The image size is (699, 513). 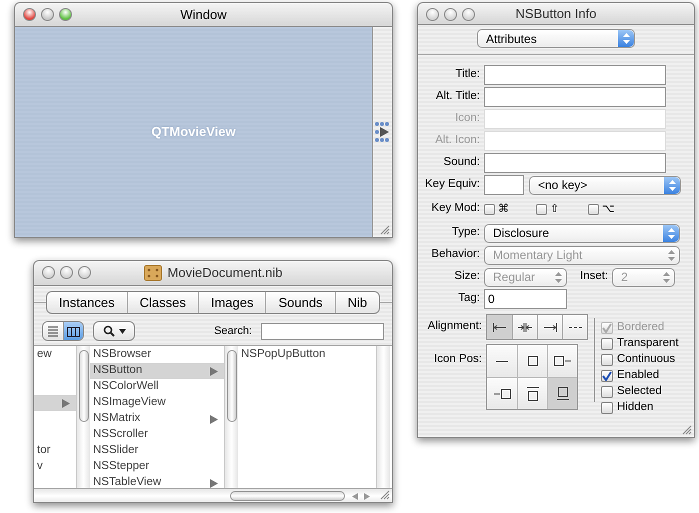 What do you see at coordinates (157, 451) in the screenshot?
I see `browser-row: NSSlider` at bounding box center [157, 451].